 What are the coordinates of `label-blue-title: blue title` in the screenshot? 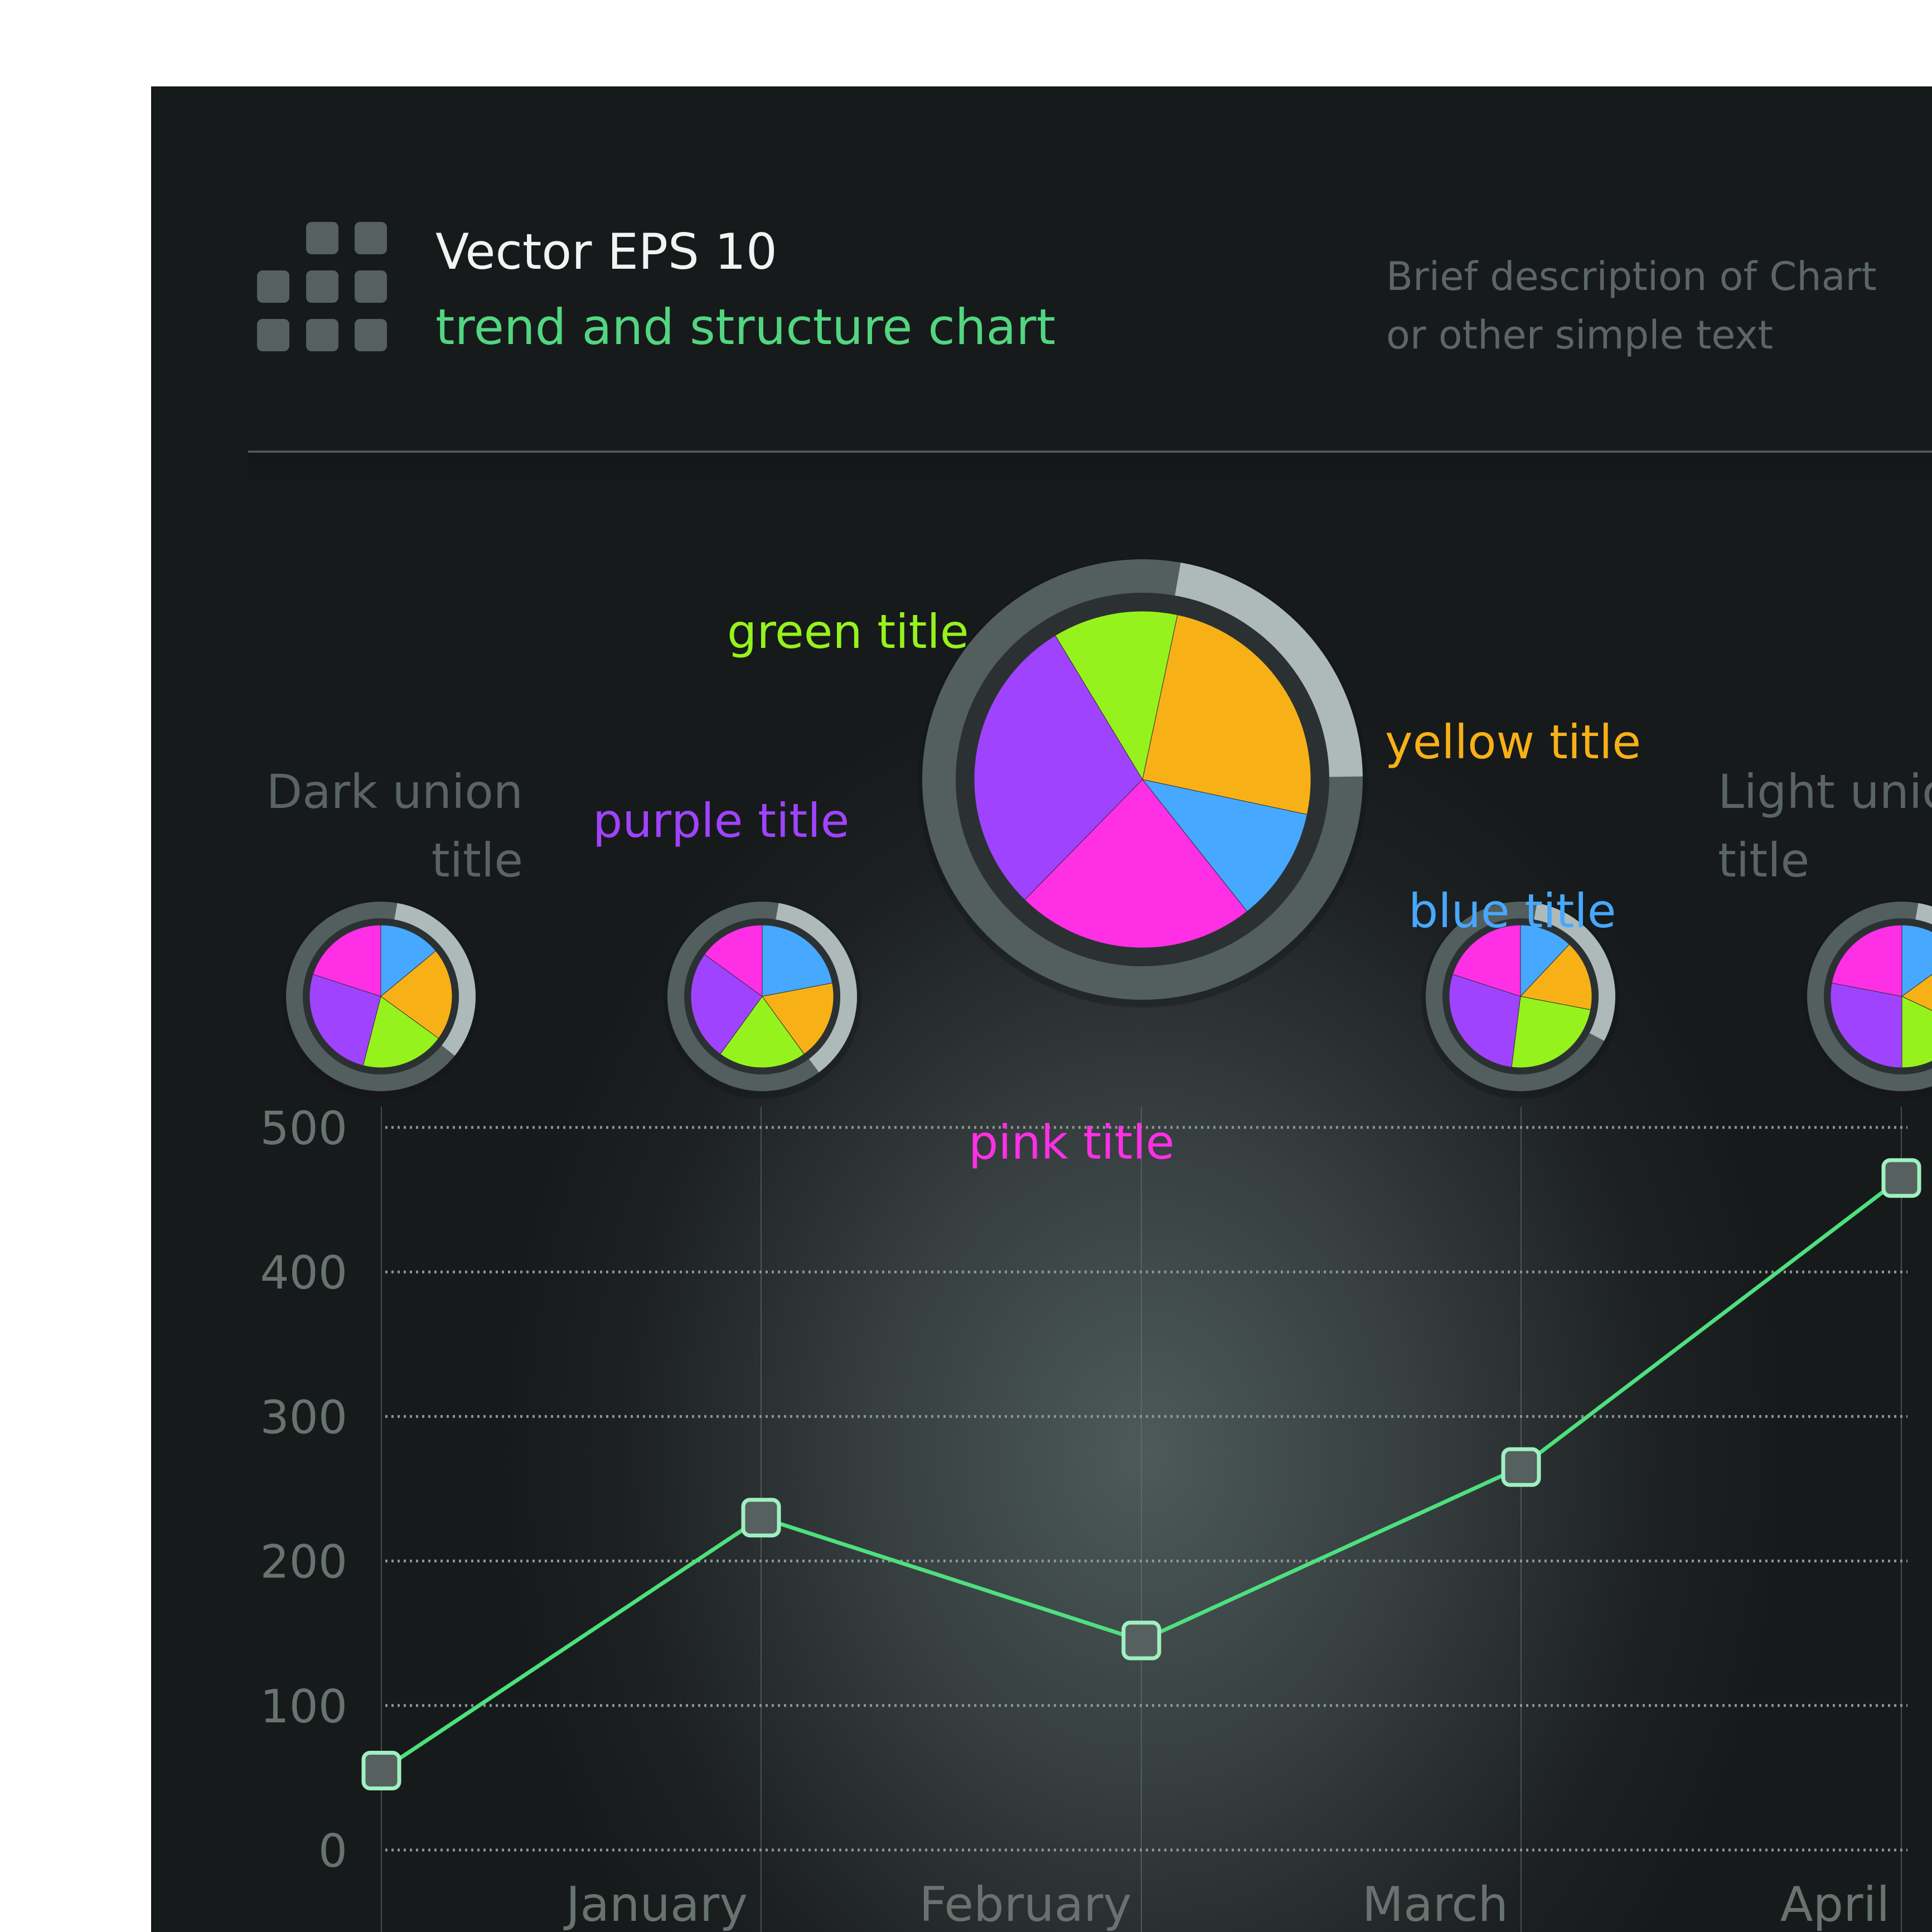 It's located at (1512, 911).